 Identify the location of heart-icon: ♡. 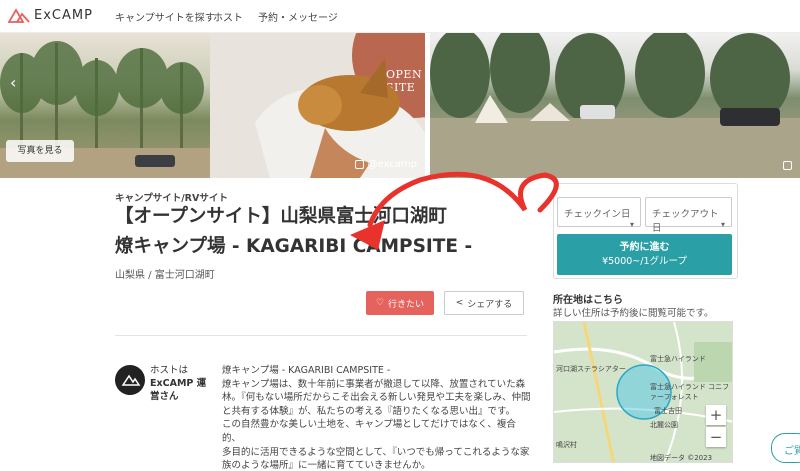
(380, 303).